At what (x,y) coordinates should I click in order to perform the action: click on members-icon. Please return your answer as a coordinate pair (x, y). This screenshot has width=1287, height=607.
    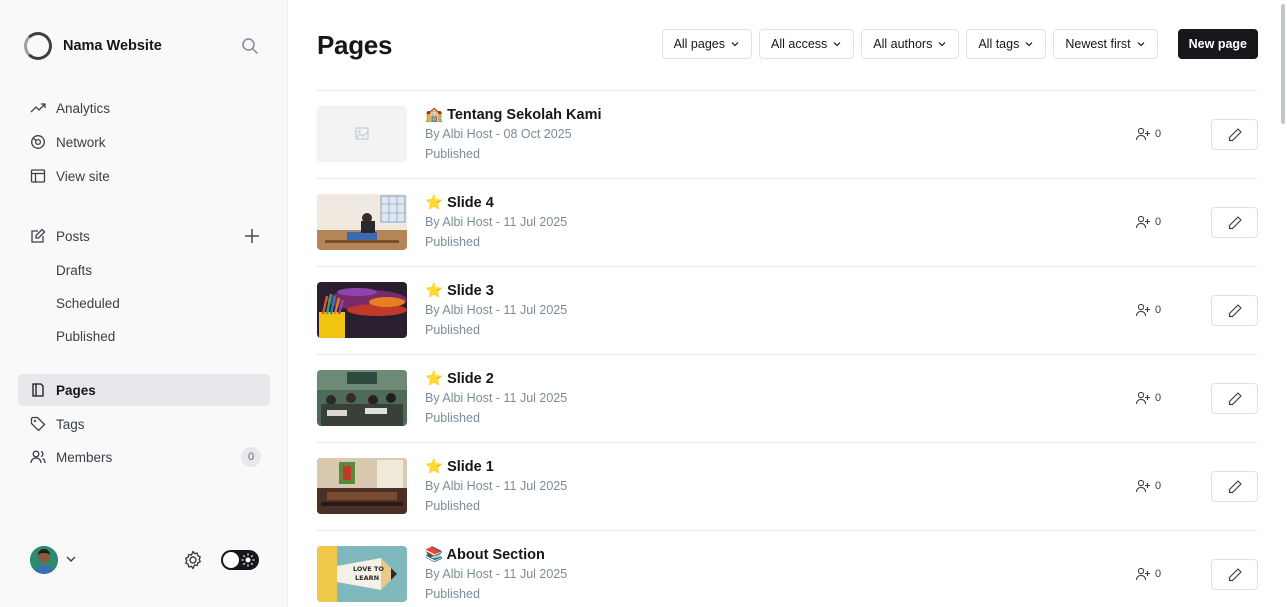
    Looking at the image, I should click on (38, 457).